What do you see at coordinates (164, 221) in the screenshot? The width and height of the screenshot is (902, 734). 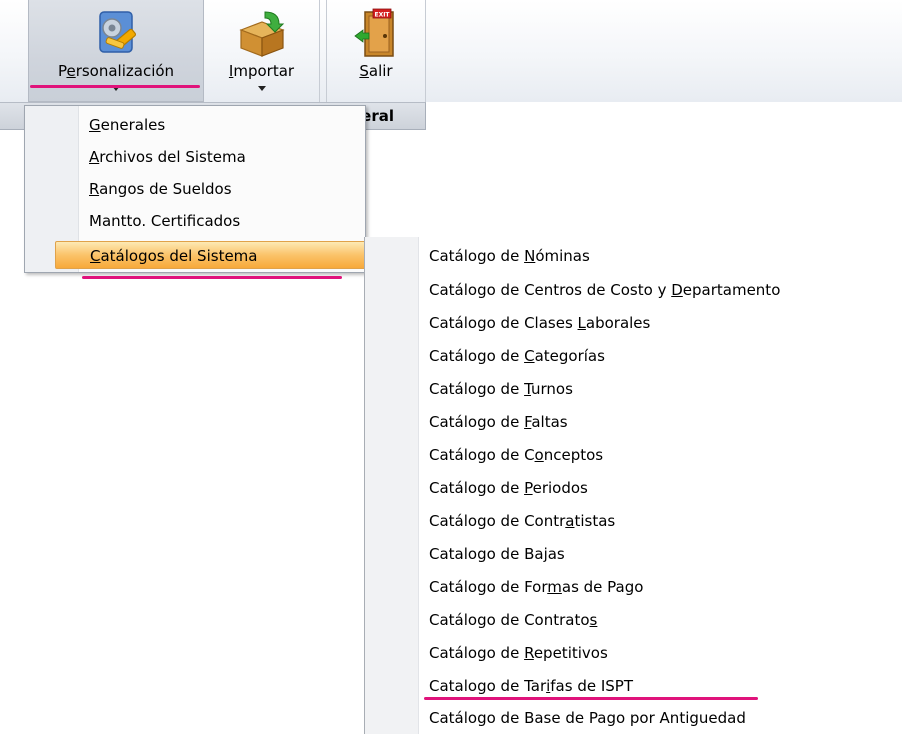 I see `menu-item-mantto-certificados: Mantto. Certificados` at bounding box center [164, 221].